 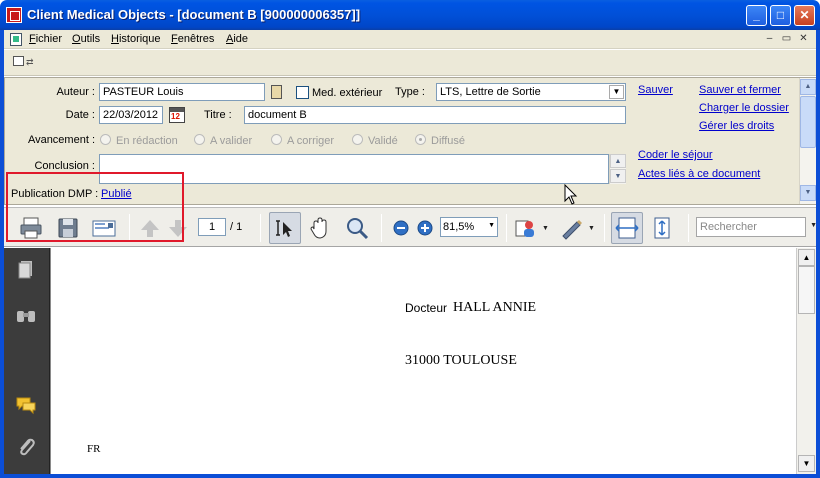 What do you see at coordinates (302, 92) in the screenshot?
I see `med-ext-checkbox` at bounding box center [302, 92].